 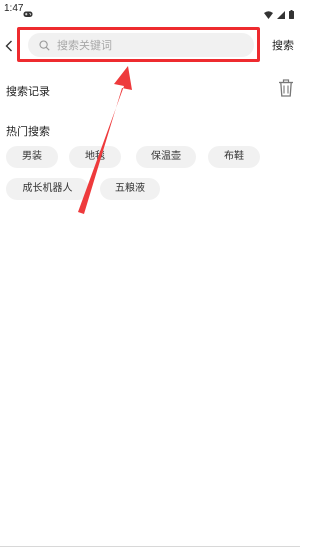 What do you see at coordinates (150, 9) in the screenshot?
I see `status-bar: 1:47` at bounding box center [150, 9].